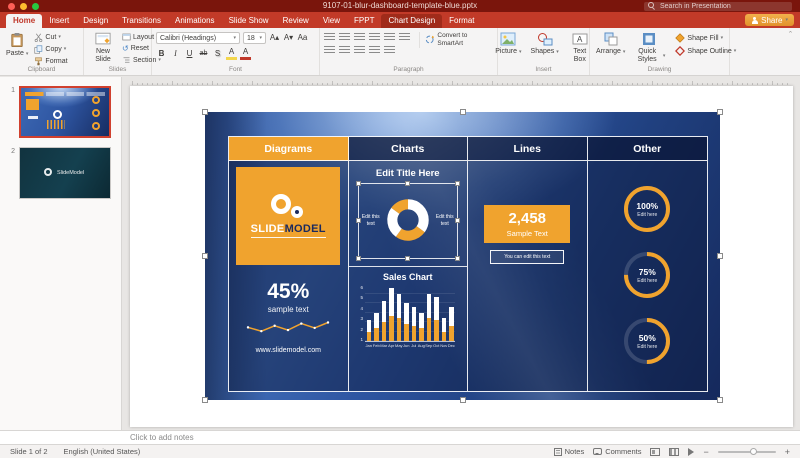 The width and height of the screenshot is (800, 458). I want to click on zoom-in-button: +, so click(787, 452).